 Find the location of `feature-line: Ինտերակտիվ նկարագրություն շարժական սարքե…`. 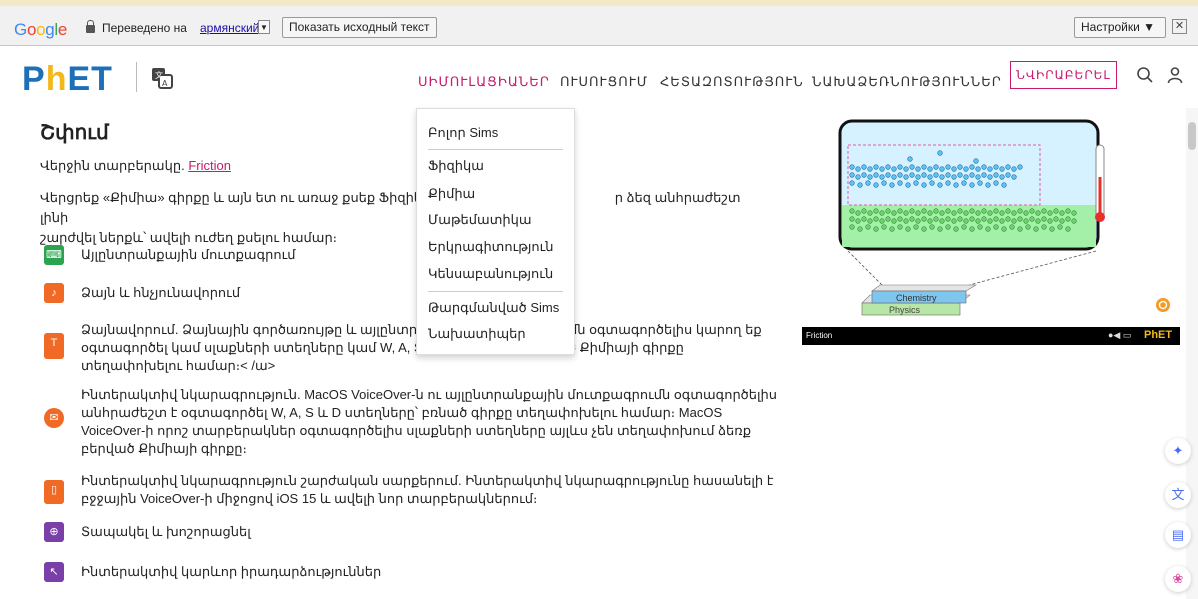

feature-line: Ինտերակտիվ նկարագրություն շարժական սարքե… is located at coordinates (427, 480).